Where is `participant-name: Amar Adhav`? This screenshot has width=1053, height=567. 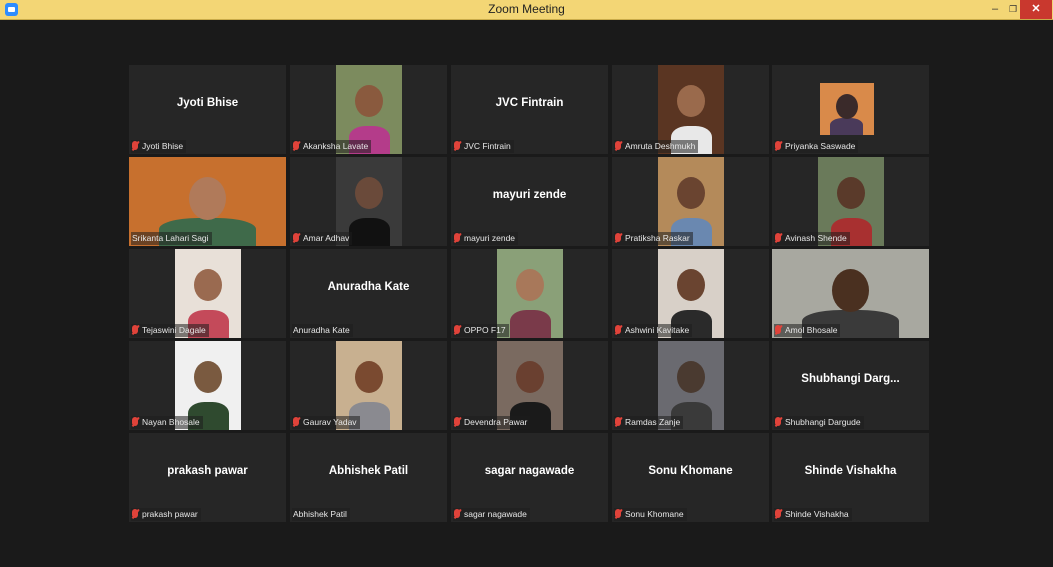
participant-name: Amar Adhav is located at coordinates (326, 238).